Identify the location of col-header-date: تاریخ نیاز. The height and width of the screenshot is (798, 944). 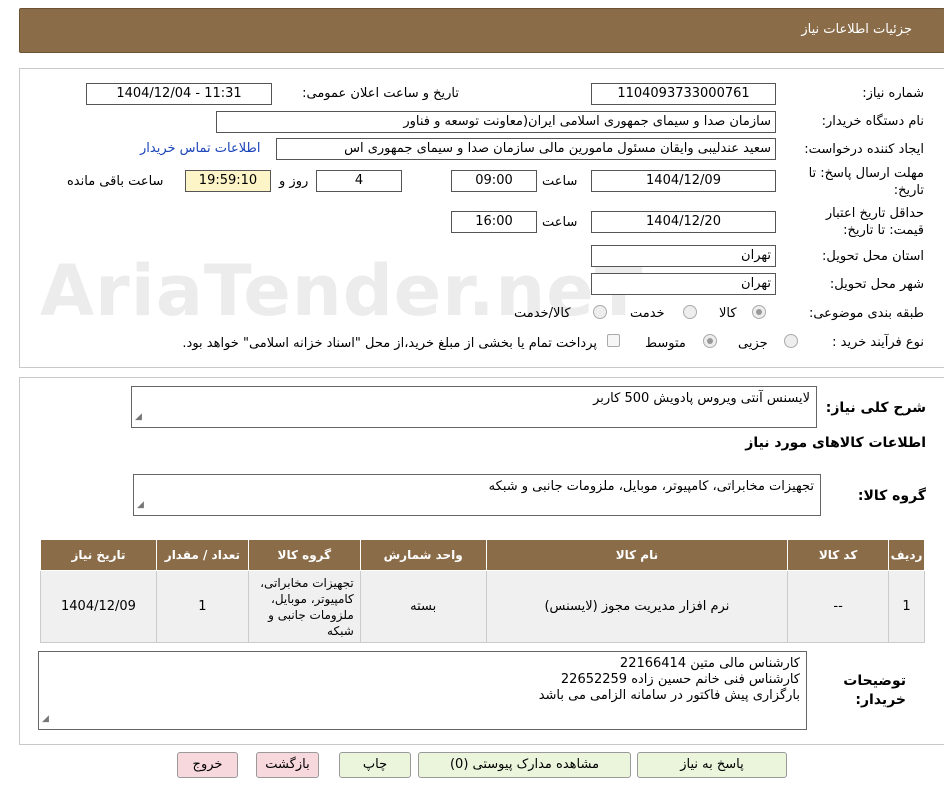
(98, 555).